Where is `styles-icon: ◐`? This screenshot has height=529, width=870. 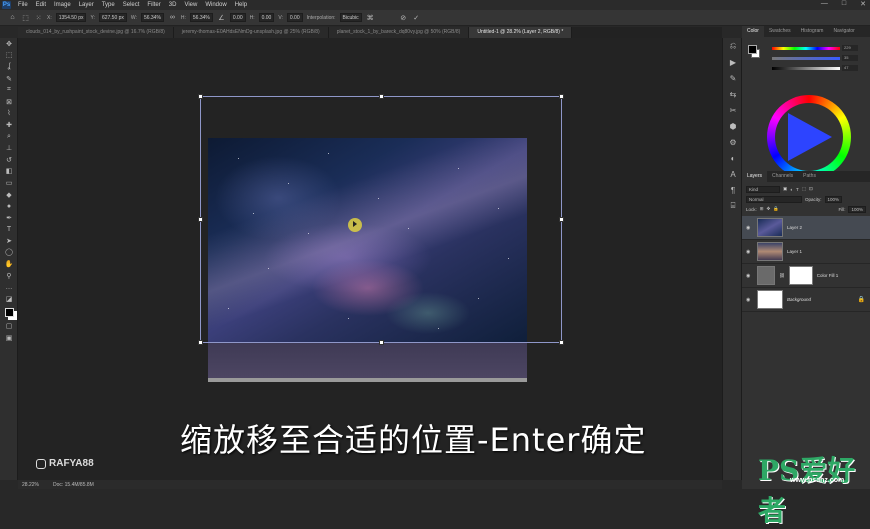
styles-icon: ◐ is located at coordinates (733, 158).